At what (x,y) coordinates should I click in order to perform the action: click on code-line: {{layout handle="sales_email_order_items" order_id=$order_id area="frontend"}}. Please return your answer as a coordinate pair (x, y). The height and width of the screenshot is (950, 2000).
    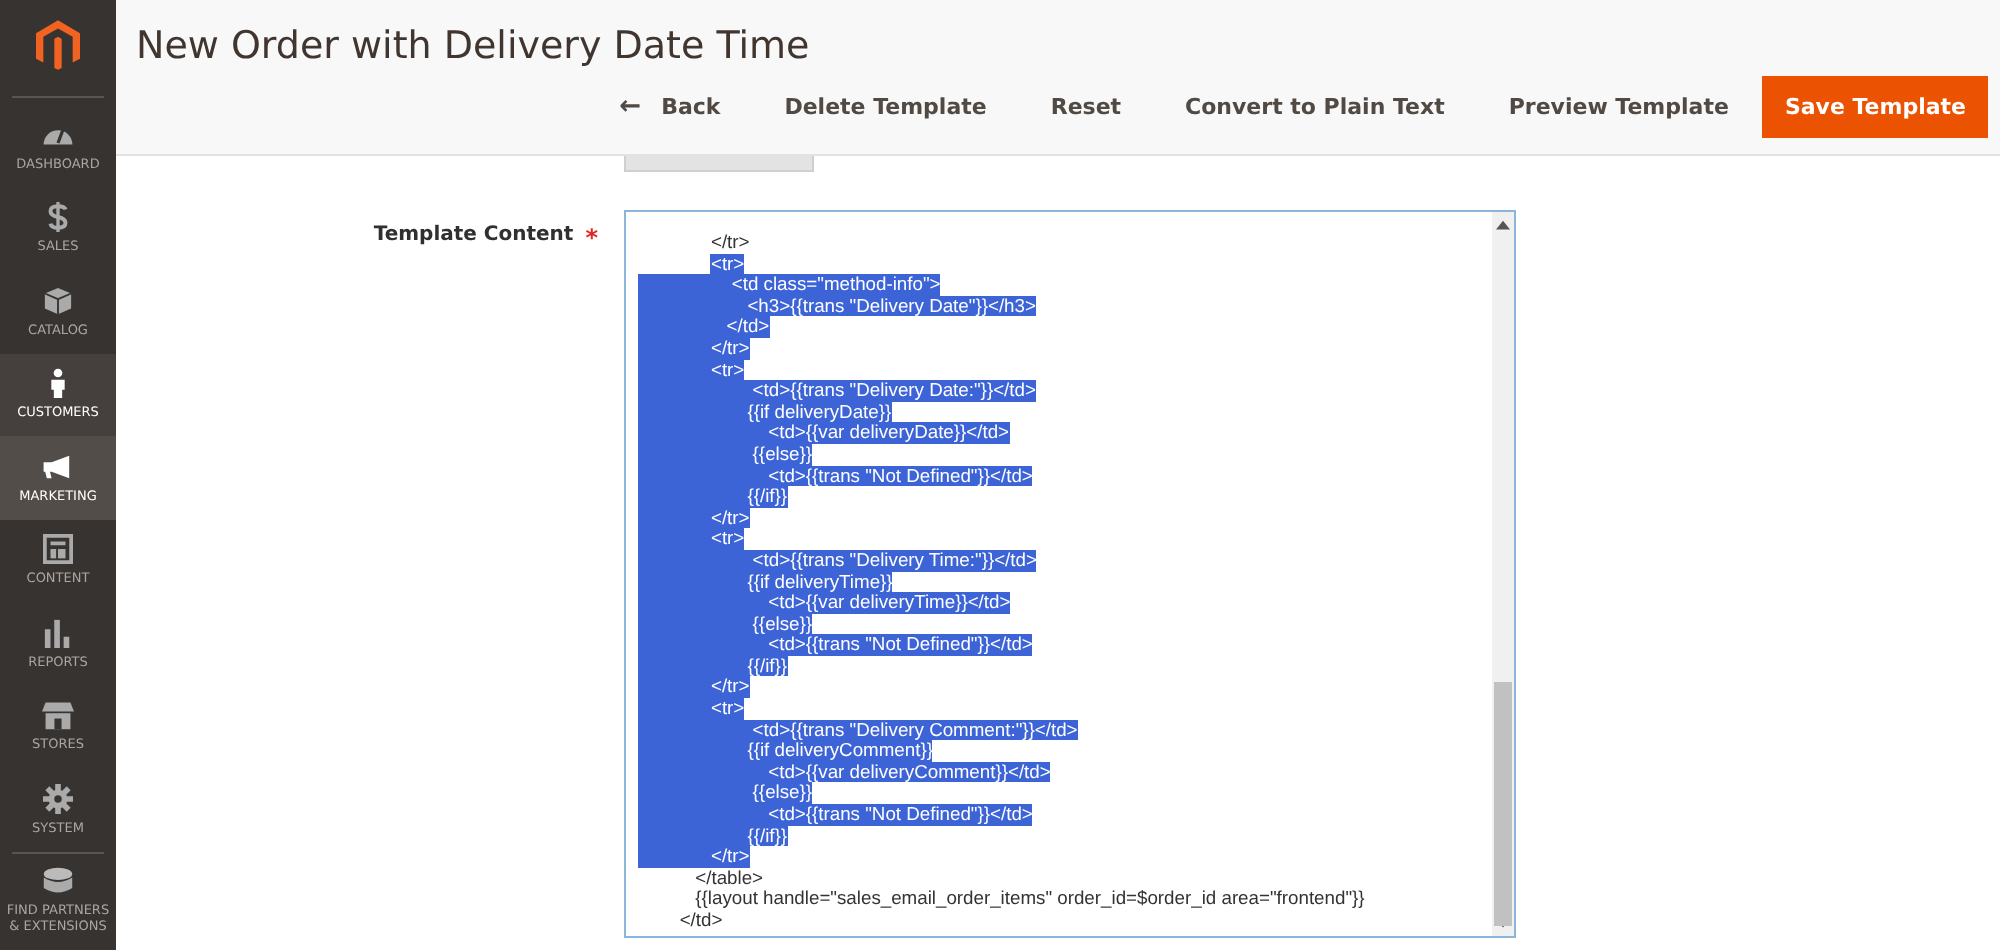
    Looking at the image, I should click on (1029, 899).